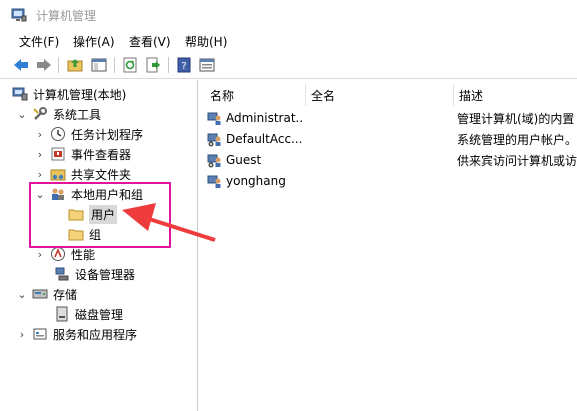  I want to click on menu-bar: 文件(F) 操作(A) 查看(V) 帮助(H), so click(288, 40).